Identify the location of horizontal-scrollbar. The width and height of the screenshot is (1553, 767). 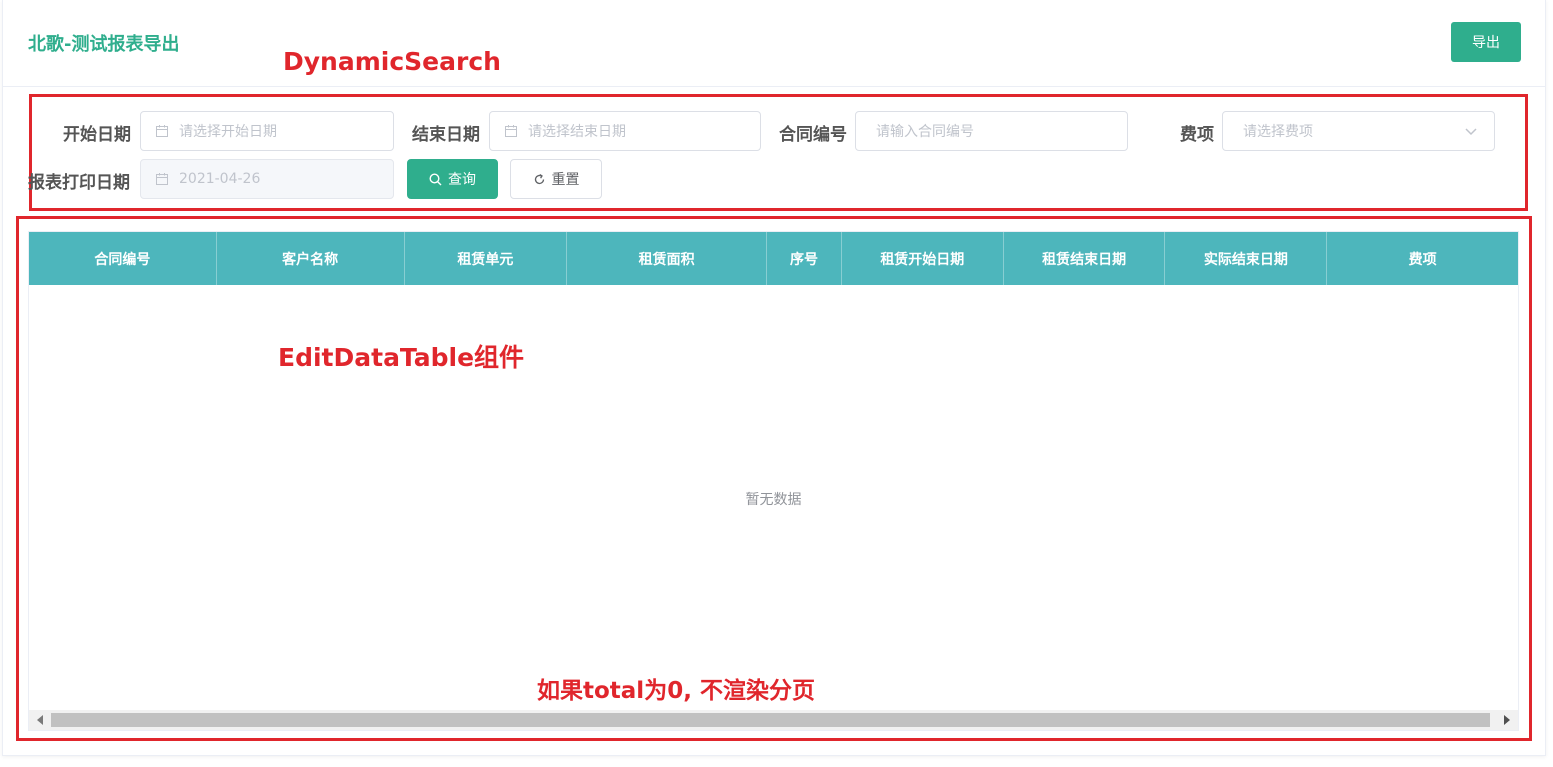
(773, 720).